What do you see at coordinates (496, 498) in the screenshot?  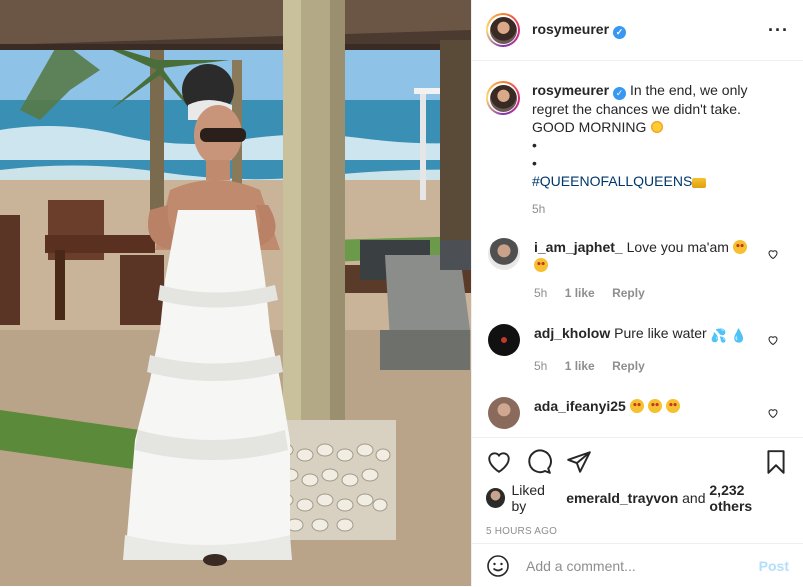 I see `liker-avatar` at bounding box center [496, 498].